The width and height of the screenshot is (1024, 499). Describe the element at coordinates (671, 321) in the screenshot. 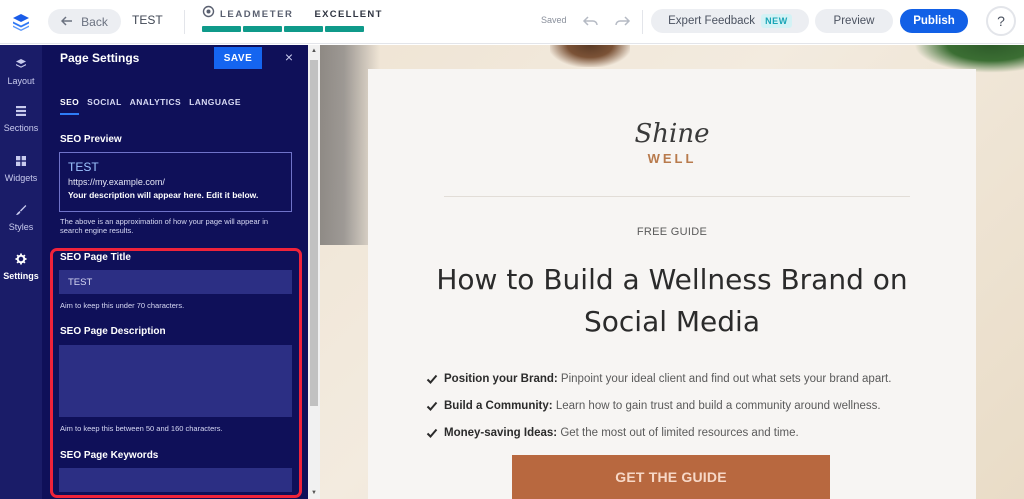

I see `headline-line-2: Social Media` at that location.